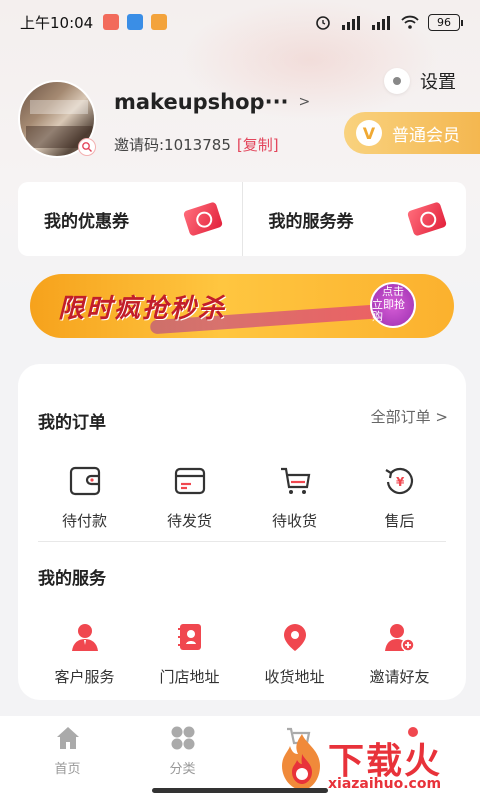 Image resolution: width=480 pixels, height=800 pixels. I want to click on all-orders-link: 全部订单 >, so click(409, 416).